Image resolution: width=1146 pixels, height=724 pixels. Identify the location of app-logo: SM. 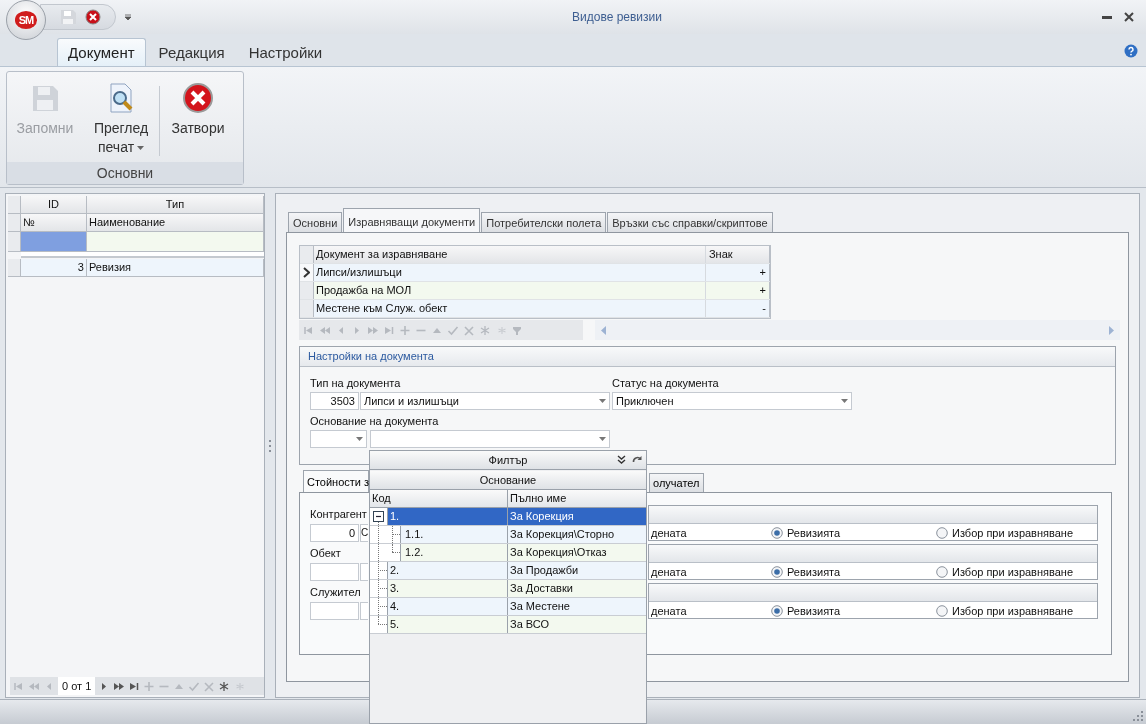
(26, 20).